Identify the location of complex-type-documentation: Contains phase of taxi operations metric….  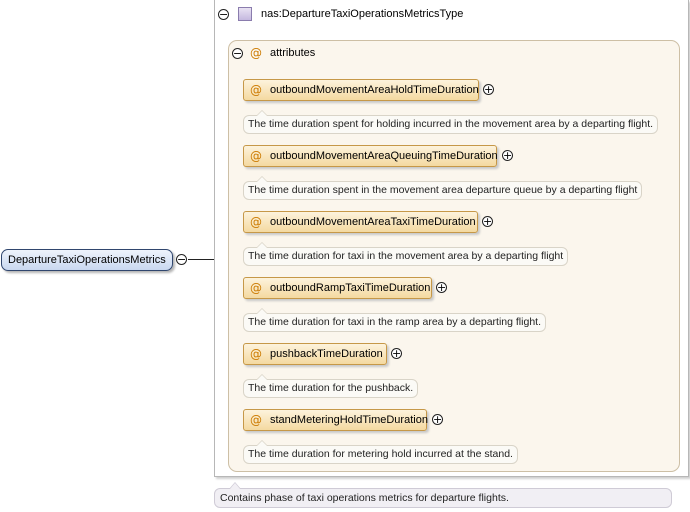
(443, 495).